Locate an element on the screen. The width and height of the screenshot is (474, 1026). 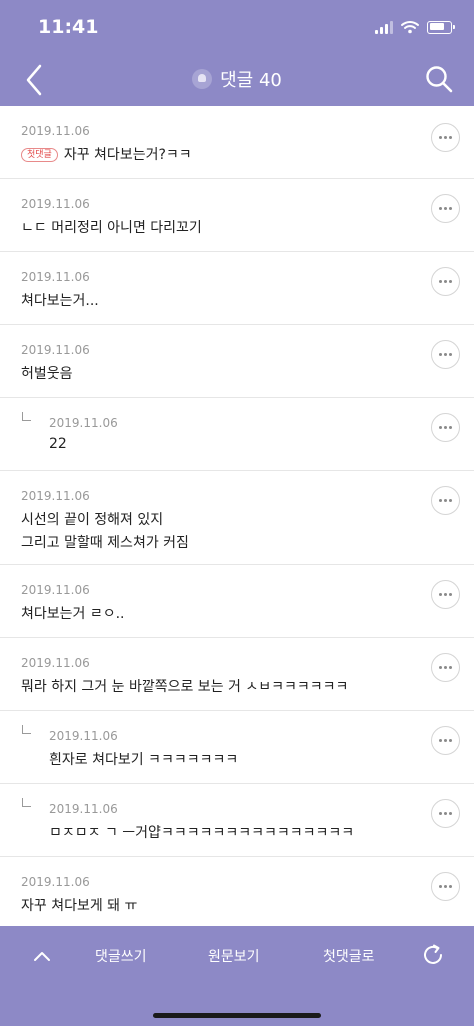
comment-text: 쳐다보는거 ㄹㅇ.. is located at coordinates (73, 614).